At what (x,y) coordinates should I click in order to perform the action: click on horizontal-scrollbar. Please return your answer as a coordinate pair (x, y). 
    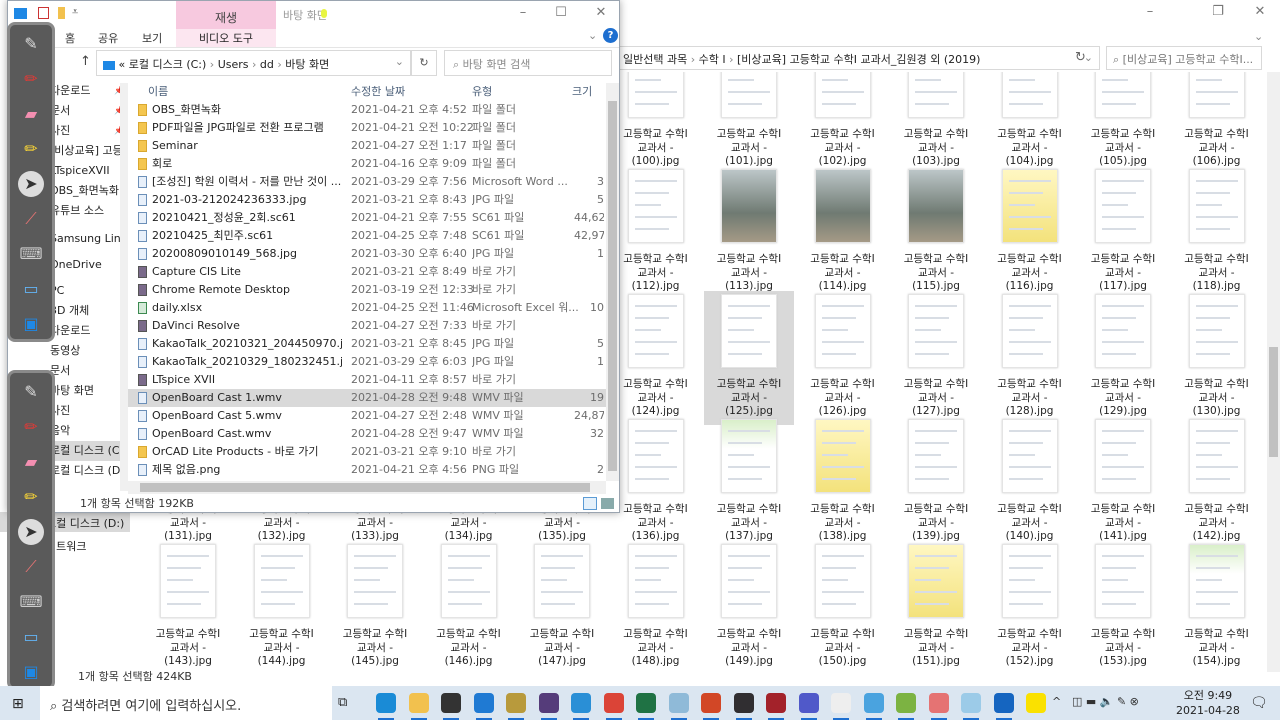
    Looking at the image, I should click on (367, 487).